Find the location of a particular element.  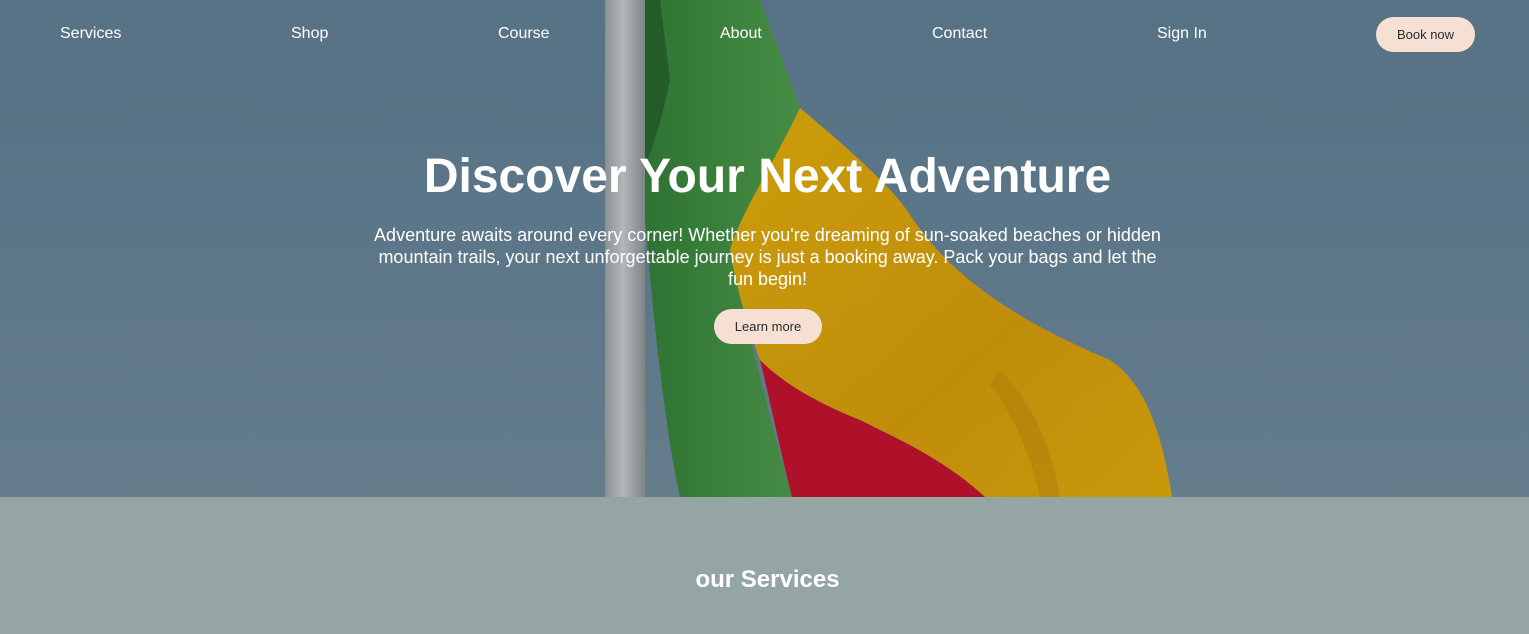

nav-link-about: About is located at coordinates (741, 34).